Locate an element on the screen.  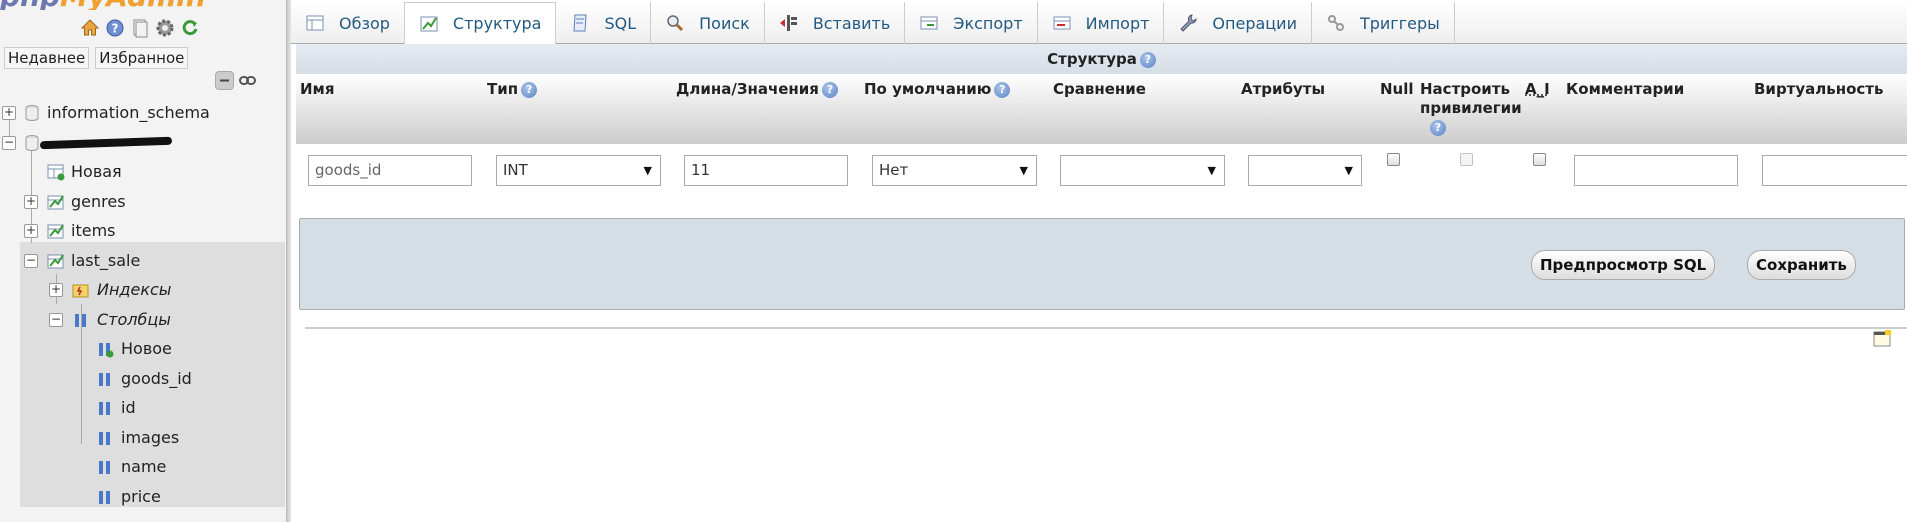
tab-export: Экспорт is located at coordinates (971, 23).